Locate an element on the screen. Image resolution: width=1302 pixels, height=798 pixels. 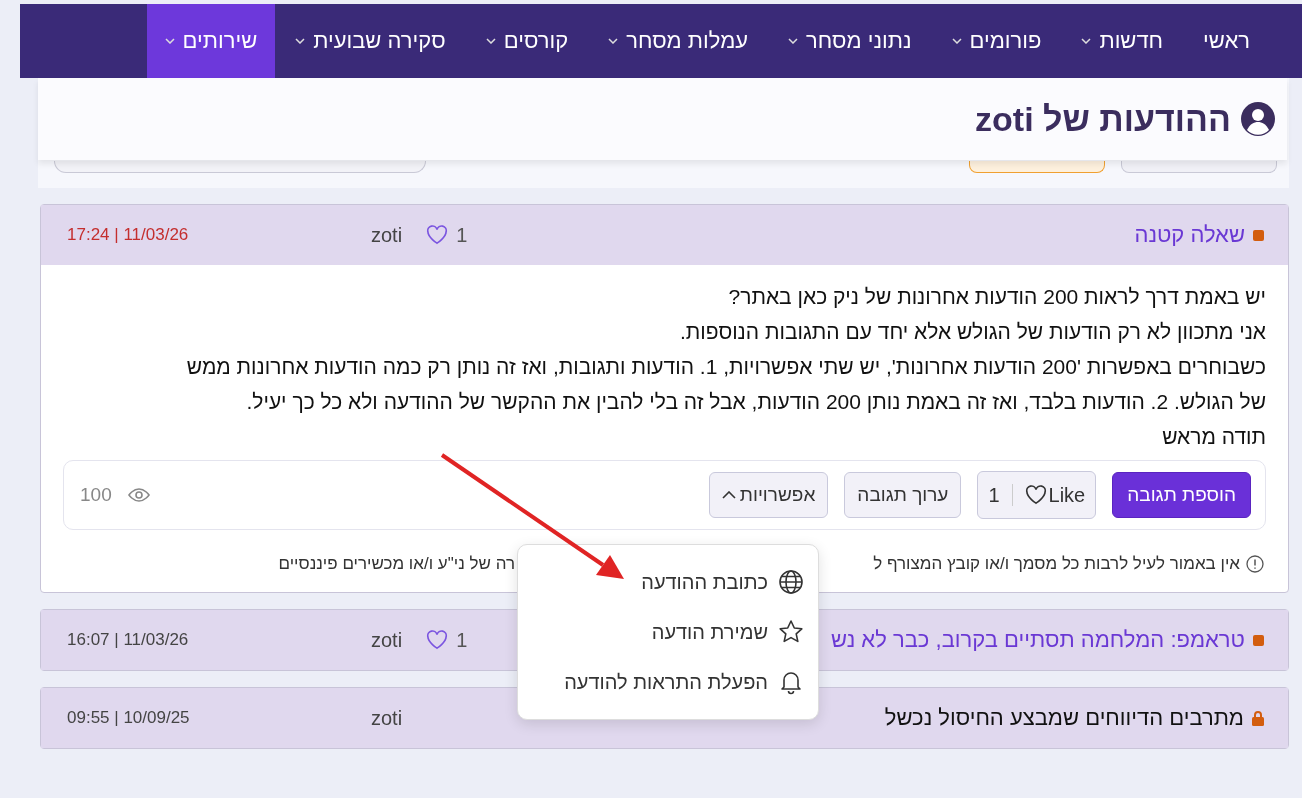
post-date: 17:24 | 11/03/26 is located at coordinates (128, 235).